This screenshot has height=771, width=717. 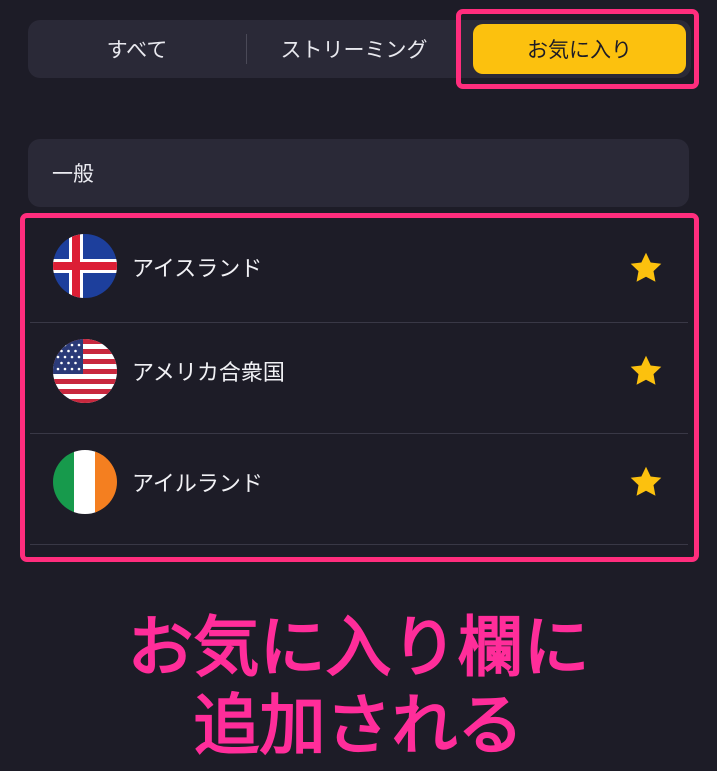 I want to click on section-header-general: 一般, so click(x=358, y=173).